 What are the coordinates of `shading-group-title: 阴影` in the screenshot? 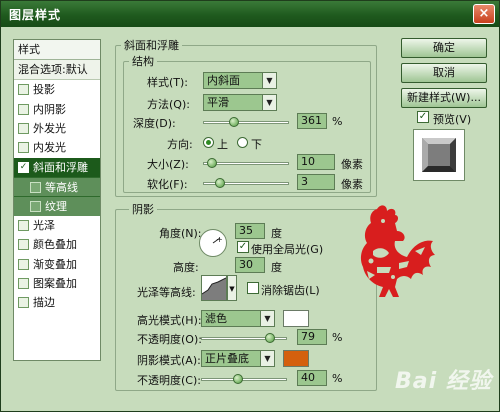 It's located at (143, 209).